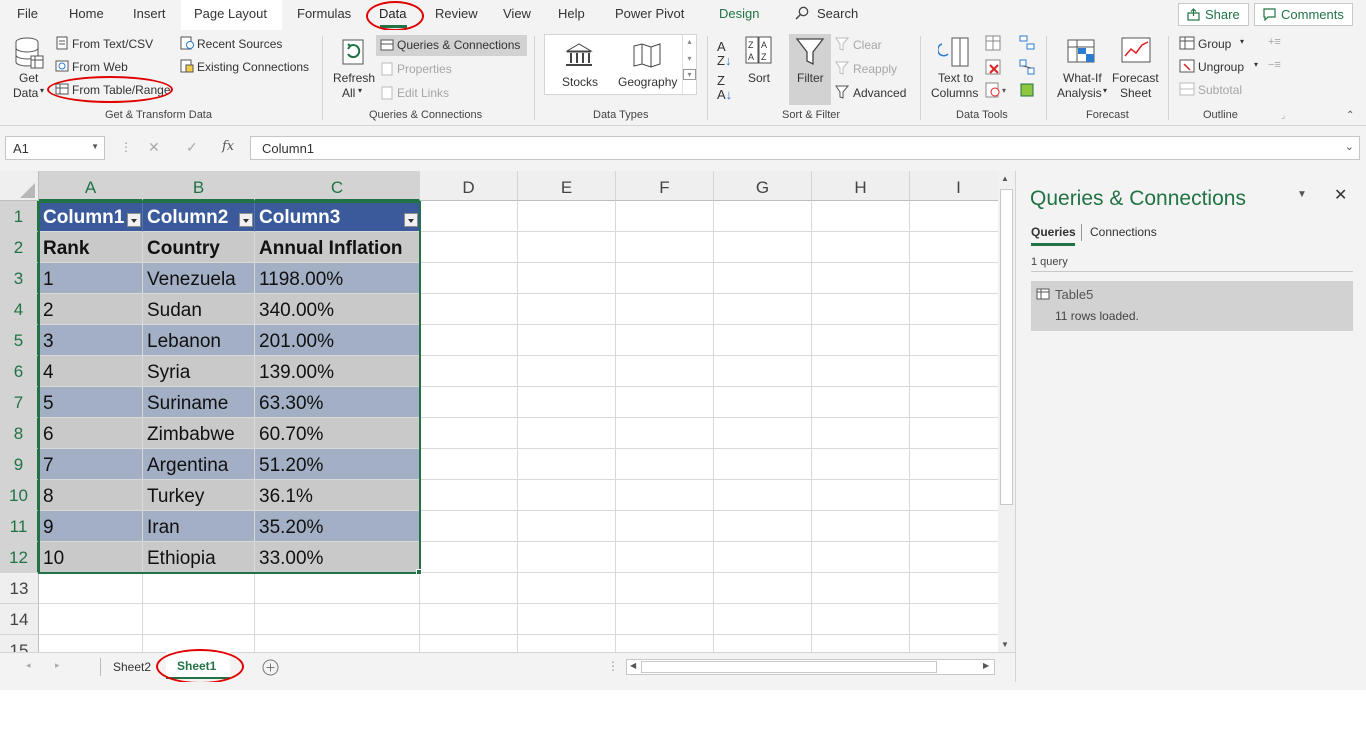 This screenshot has width=1366, height=742. I want to click on row-header-12: 12, so click(19, 557).